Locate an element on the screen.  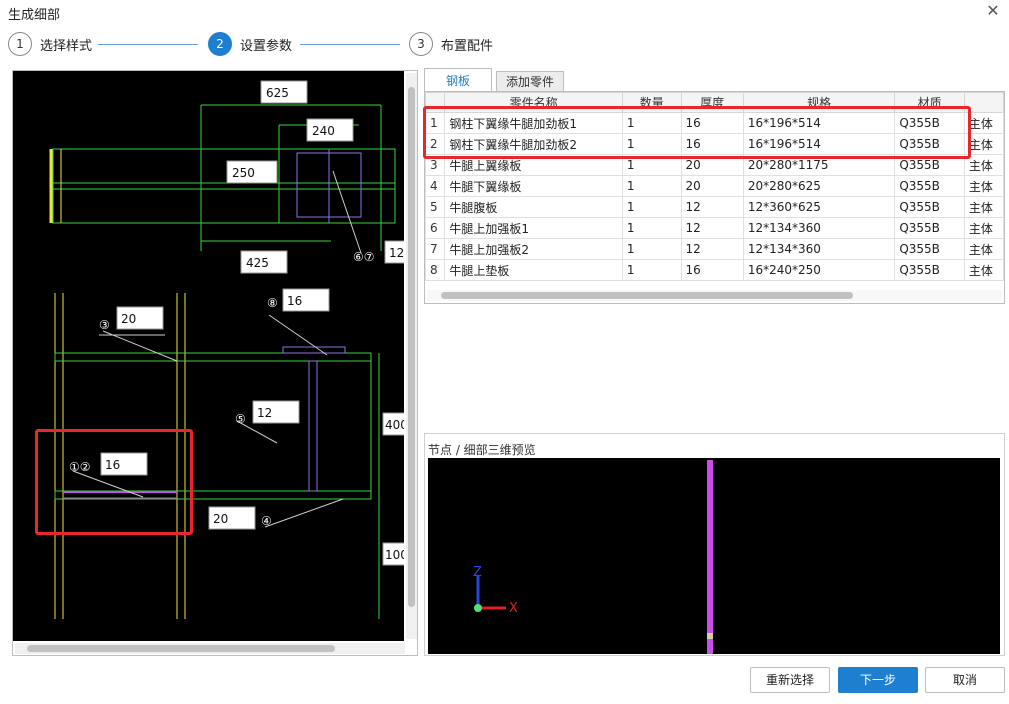
table-row: 6 牛腿上加强板1 1 12 12*134*360 Q355B 主体 is located at coordinates (714, 228).